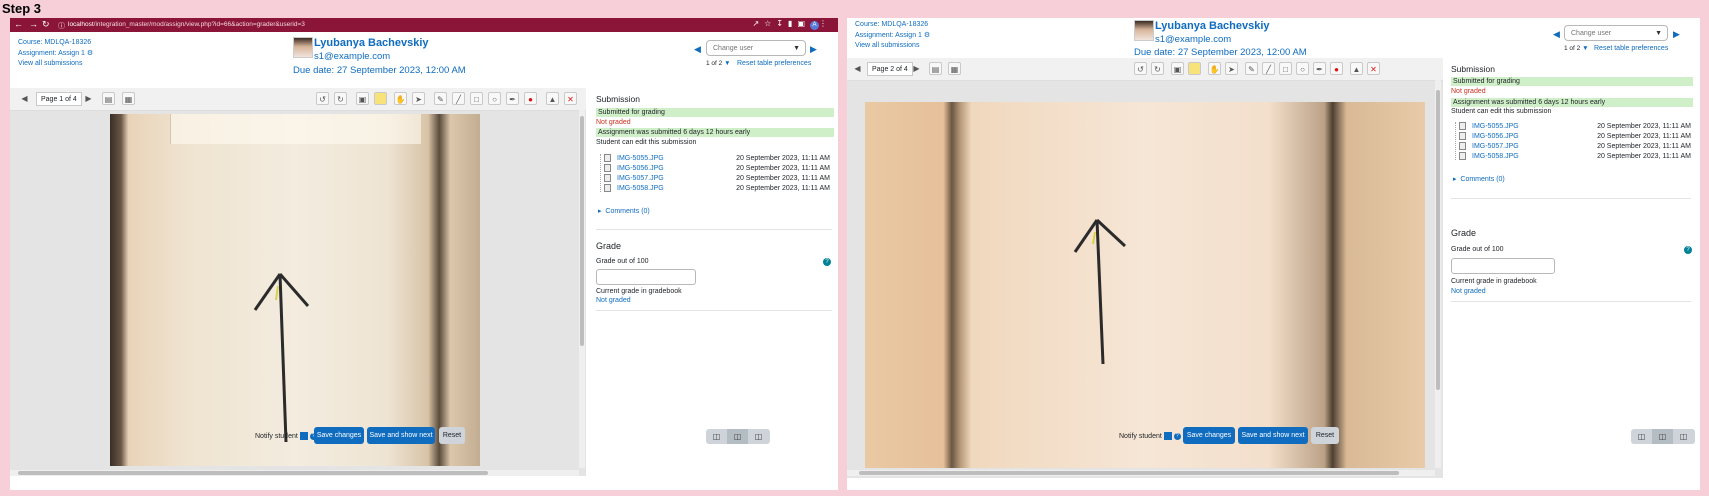 The height and width of the screenshot is (496, 1709). Describe the element at coordinates (1336, 68) in the screenshot. I see `highlight-icon: ●` at that location.